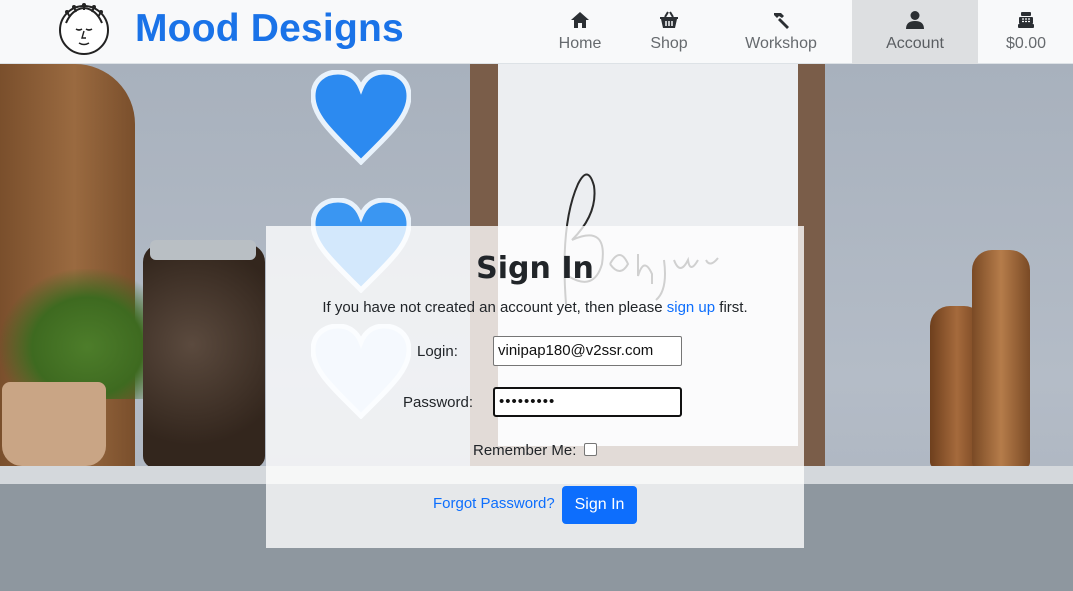 The width and height of the screenshot is (1073, 591). I want to click on signin-button: Sign In, so click(599, 505).